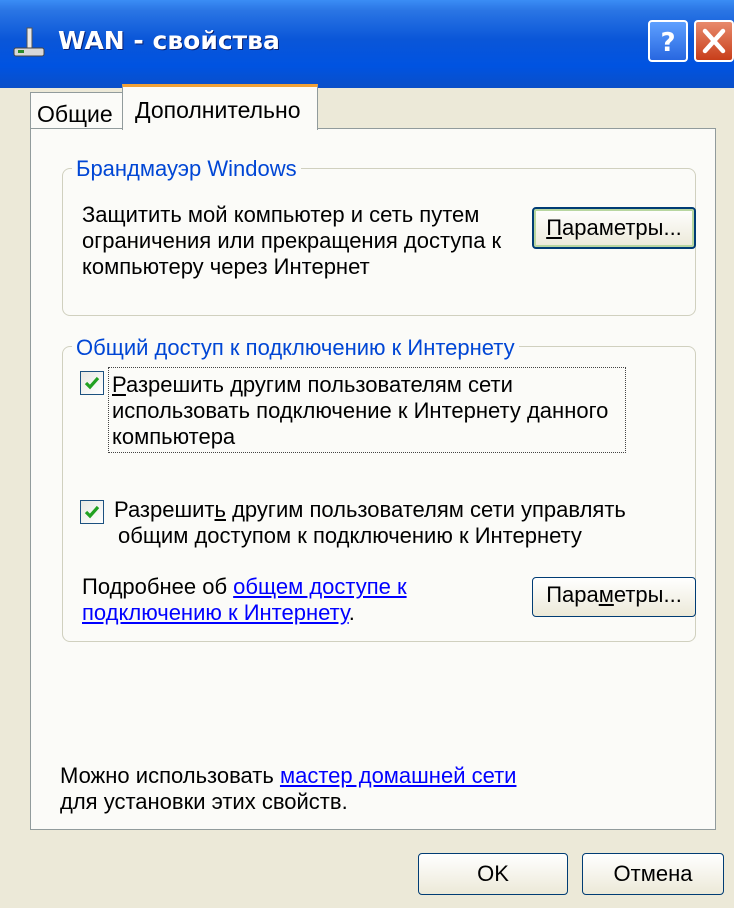  What do you see at coordinates (75, 114) in the screenshot?
I see `tab-general-label: Общие` at bounding box center [75, 114].